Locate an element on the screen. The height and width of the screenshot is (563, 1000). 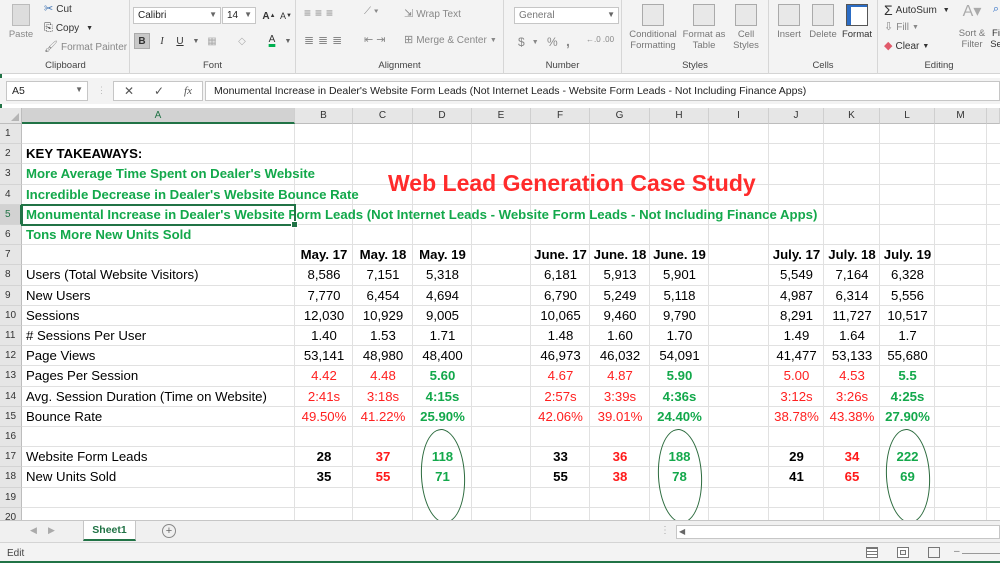
grow-font-button: A ▲ is located at coordinates (269, 16).